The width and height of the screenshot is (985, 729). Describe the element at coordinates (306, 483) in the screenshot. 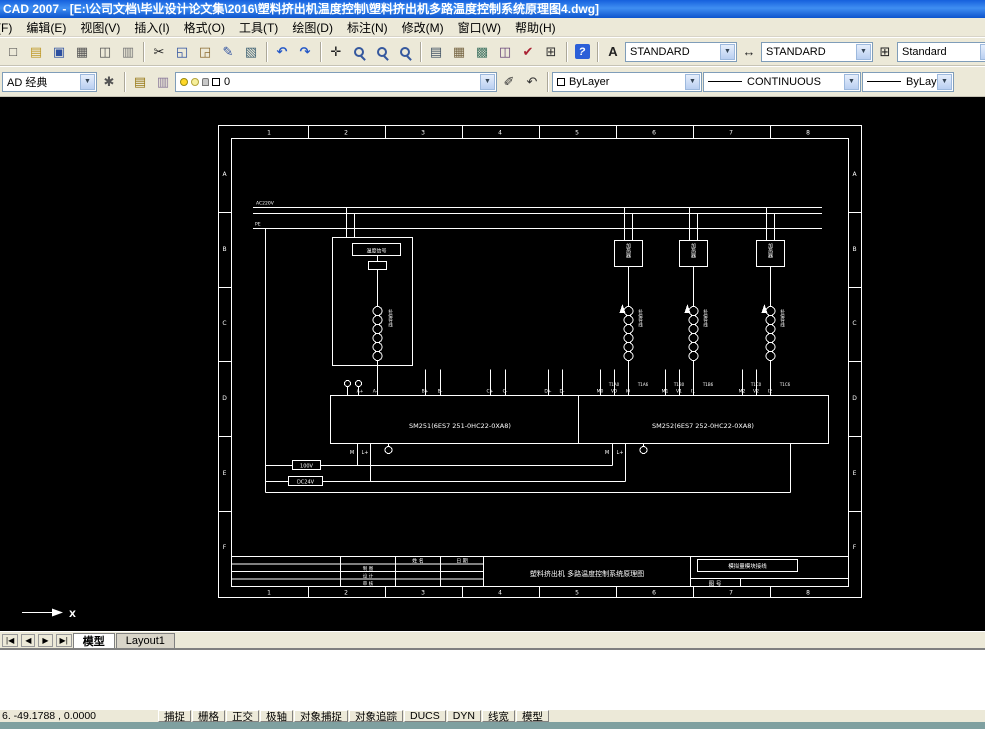

I see `label-dc24v: DC24V` at that location.